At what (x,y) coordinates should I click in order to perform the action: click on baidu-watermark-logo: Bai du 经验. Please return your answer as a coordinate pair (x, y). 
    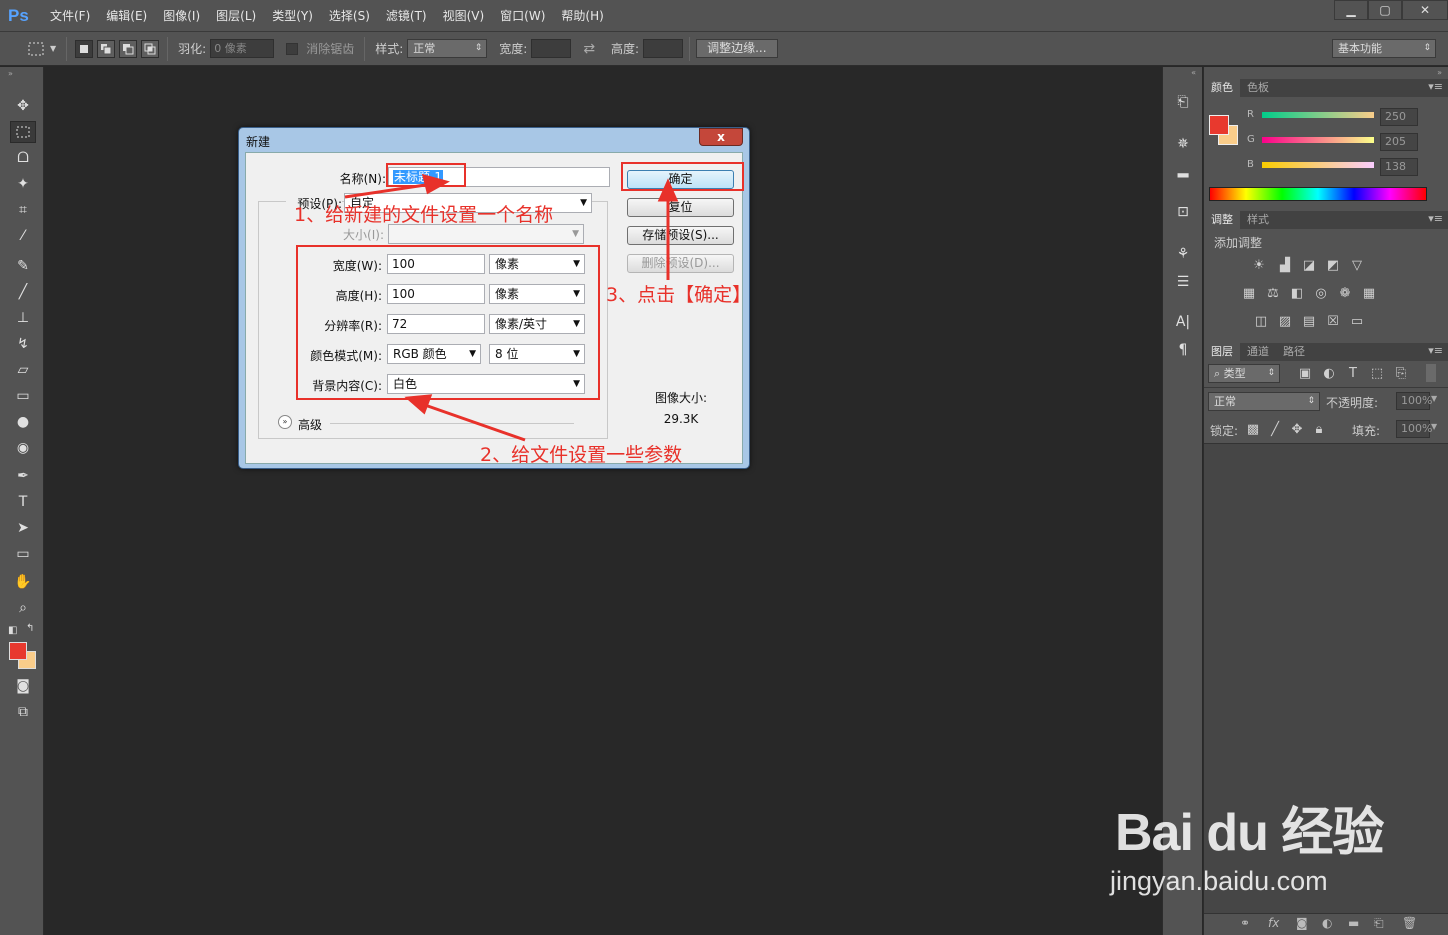
    Looking at the image, I should click on (1249, 833).